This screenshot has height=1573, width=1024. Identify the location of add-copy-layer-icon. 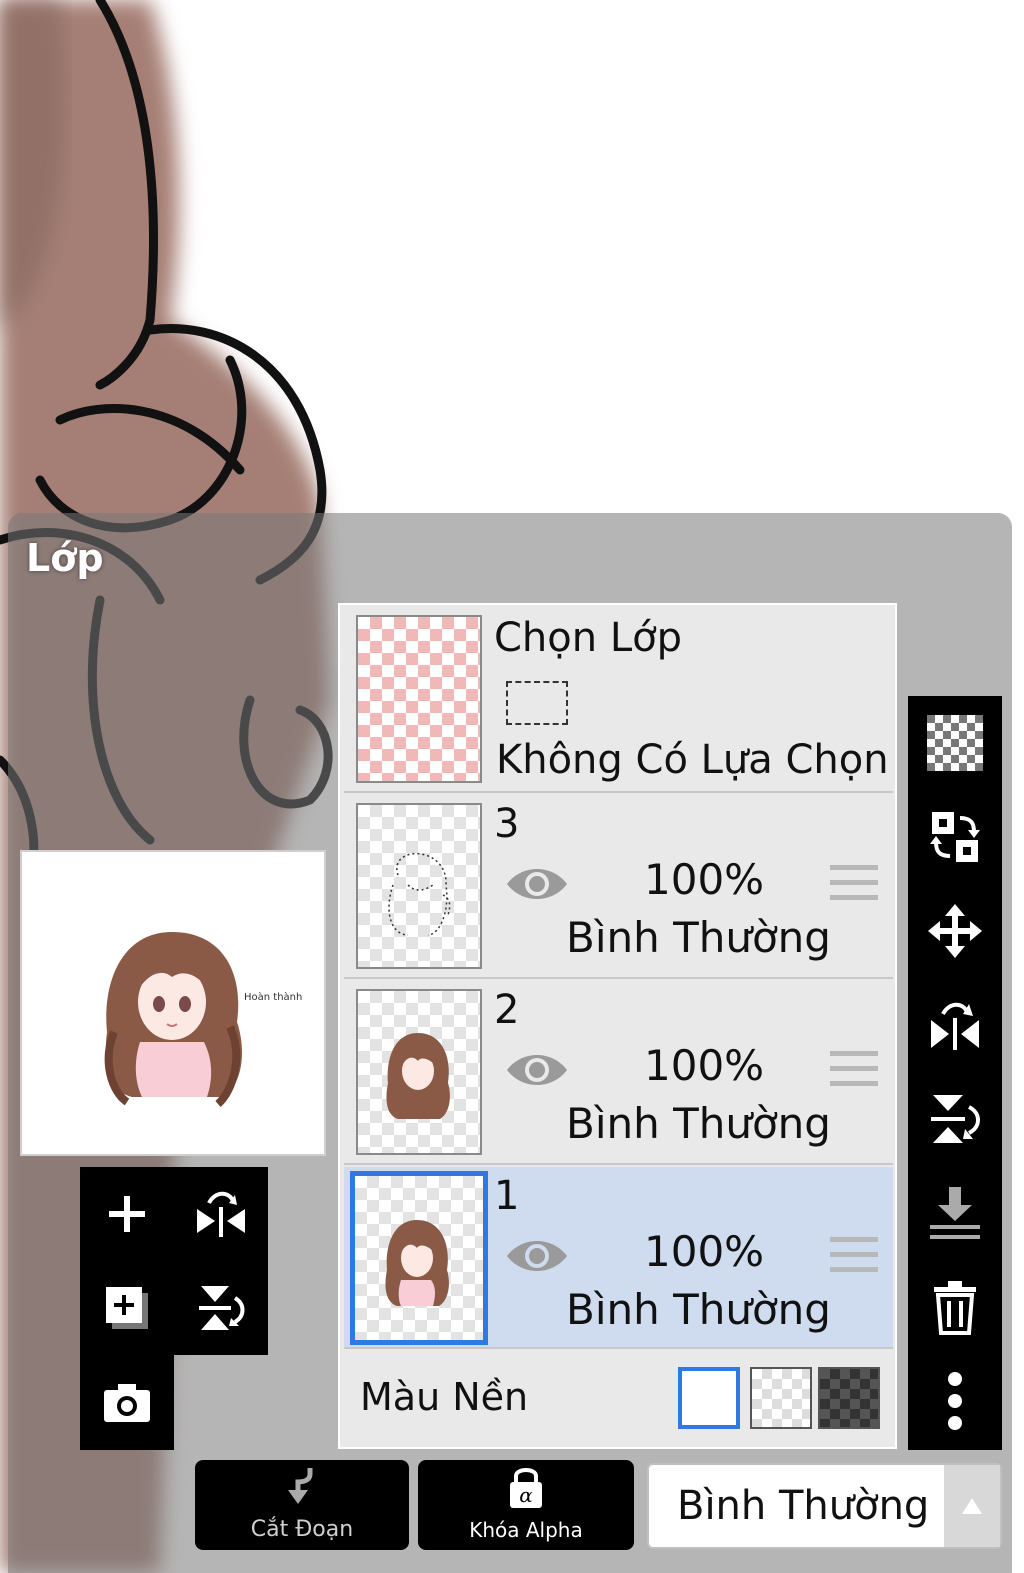
(127, 1308).